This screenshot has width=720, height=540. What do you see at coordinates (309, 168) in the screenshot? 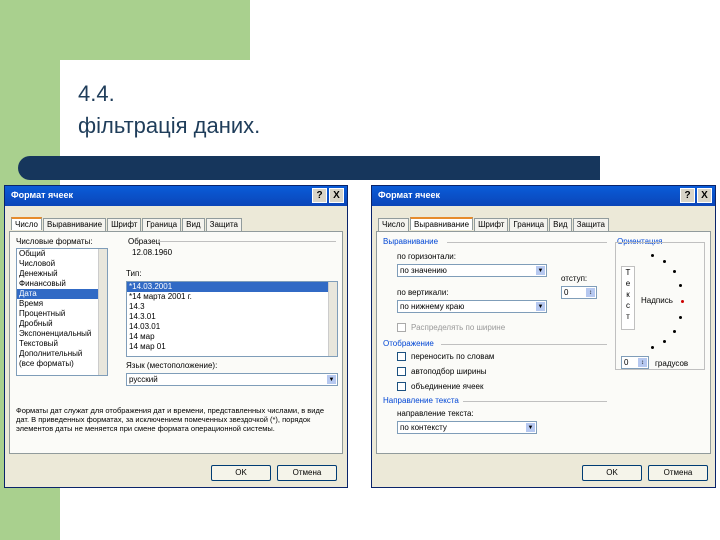
I see `title-underline-bar` at bounding box center [309, 168].